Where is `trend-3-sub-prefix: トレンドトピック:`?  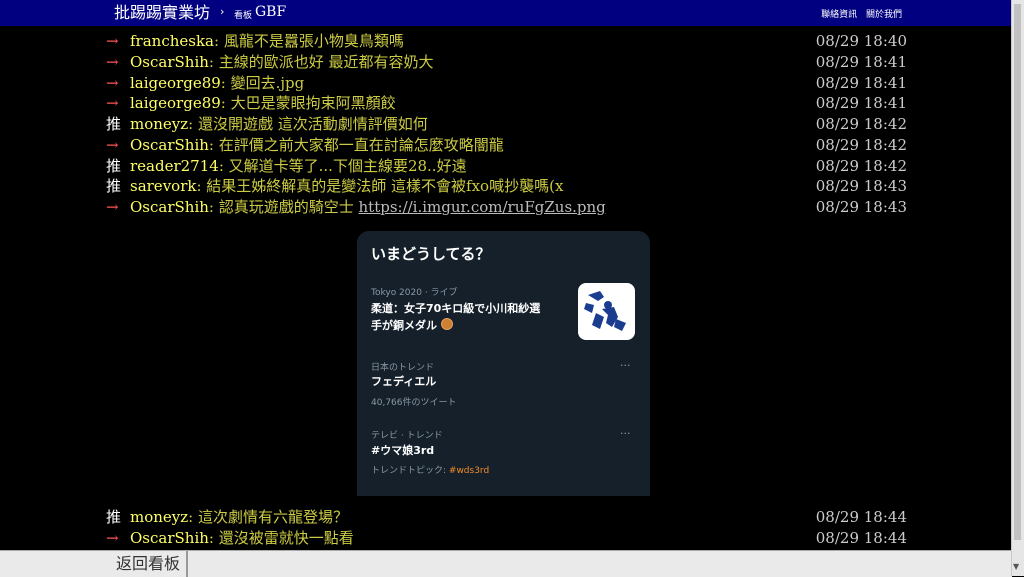 trend-3-sub-prefix: トレンドトピック: is located at coordinates (410, 471).